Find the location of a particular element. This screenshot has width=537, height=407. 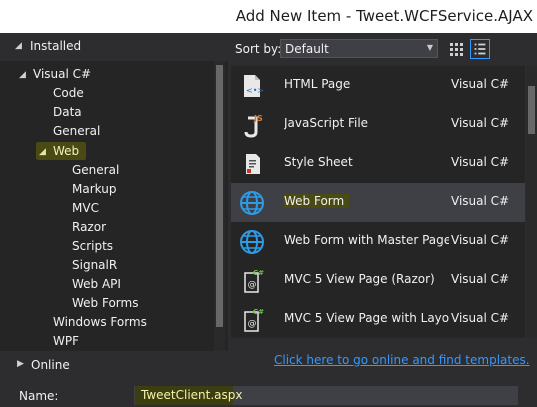

tree-item-data: Data is located at coordinates (67, 112).